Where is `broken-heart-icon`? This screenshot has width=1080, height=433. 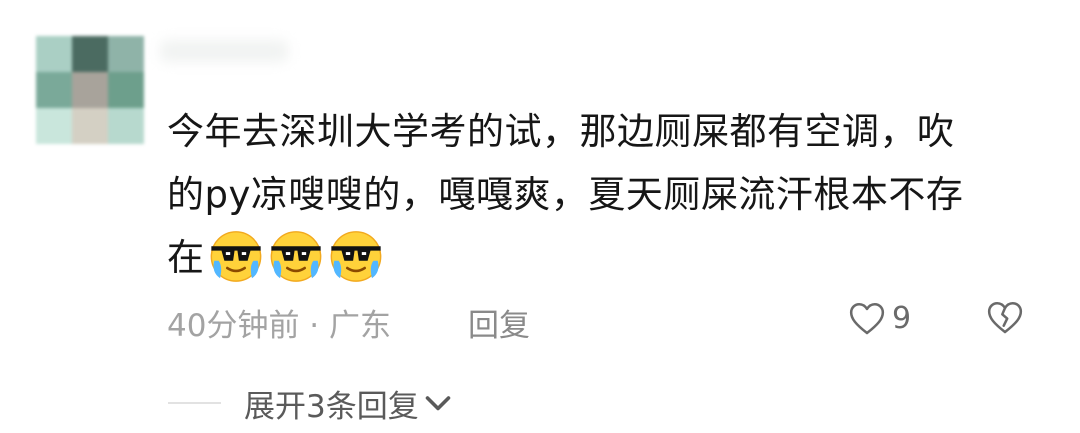
broken-heart-icon is located at coordinates (1005, 317).